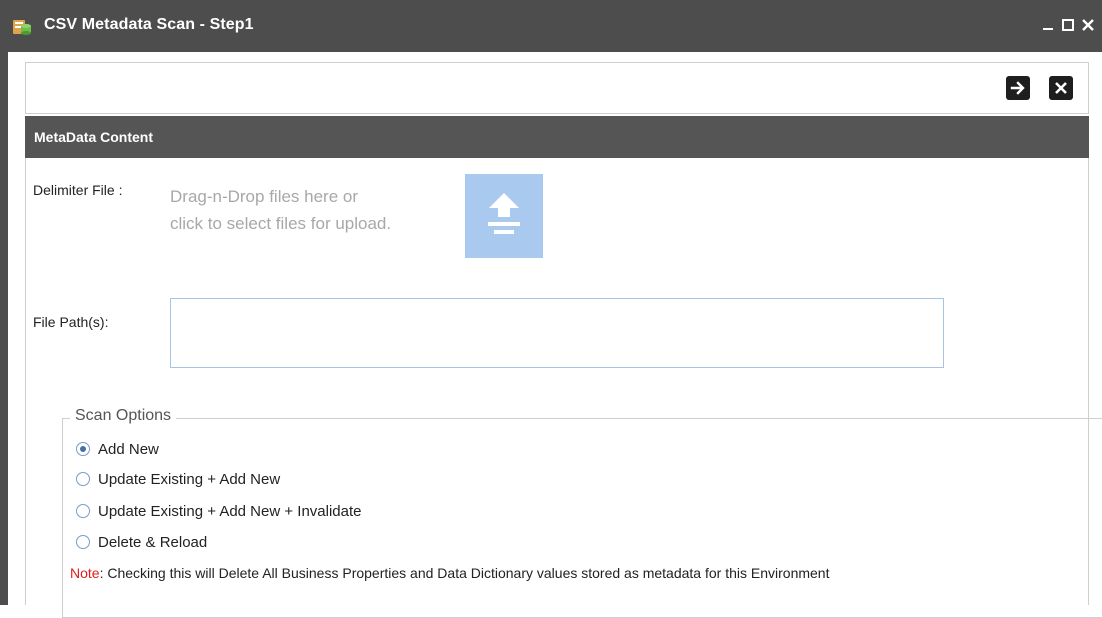  I want to click on minimize-icon, so click(1048, 25).